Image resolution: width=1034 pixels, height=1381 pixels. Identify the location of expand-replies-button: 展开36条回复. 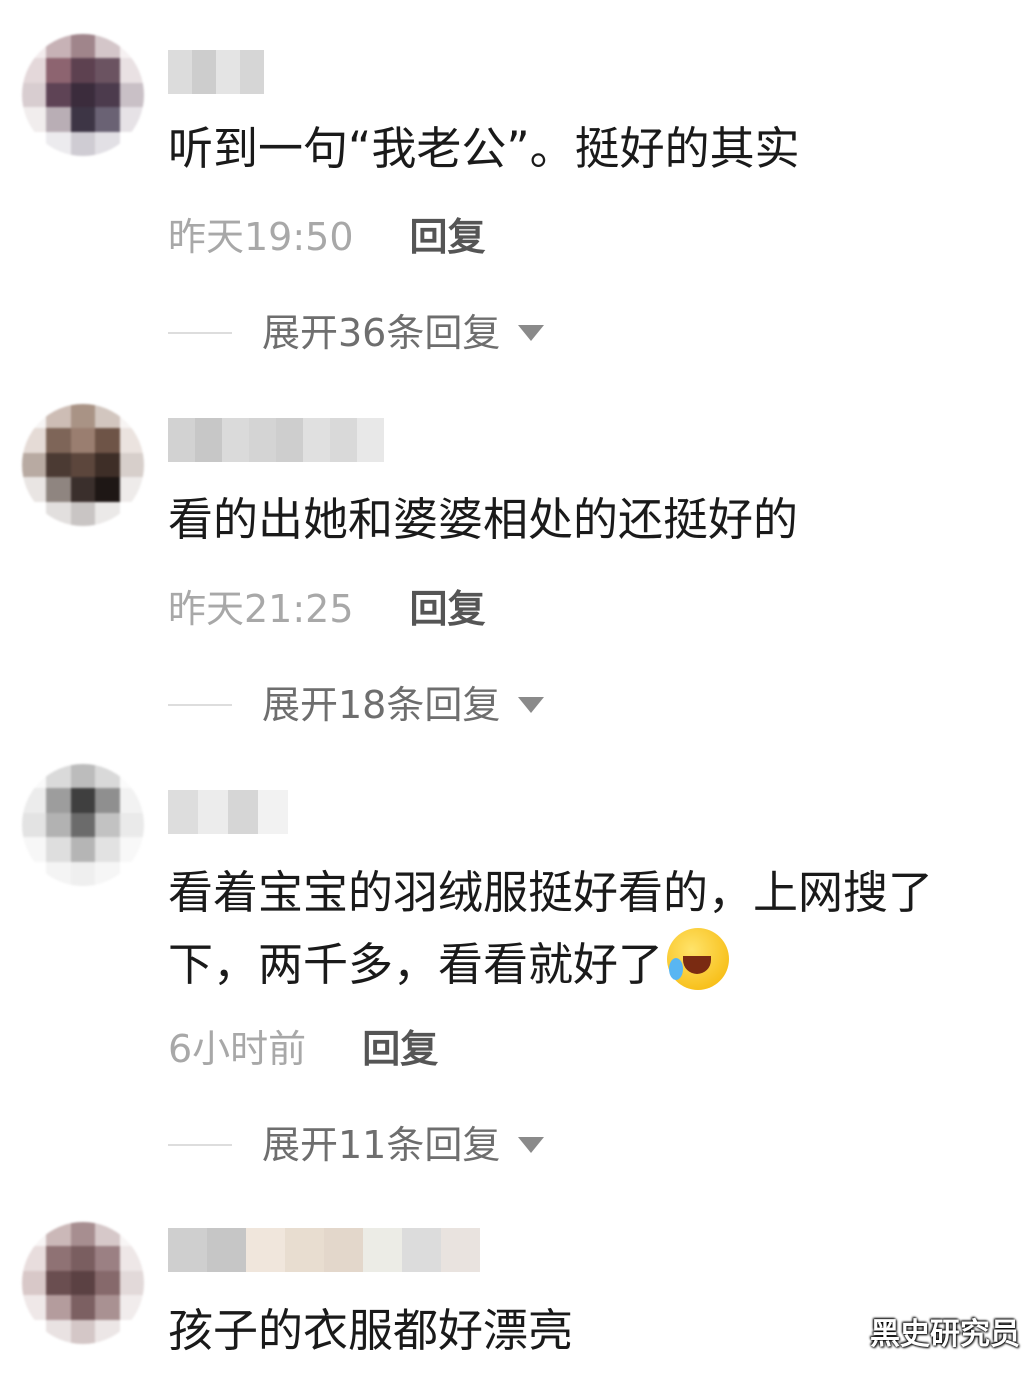
(356, 333).